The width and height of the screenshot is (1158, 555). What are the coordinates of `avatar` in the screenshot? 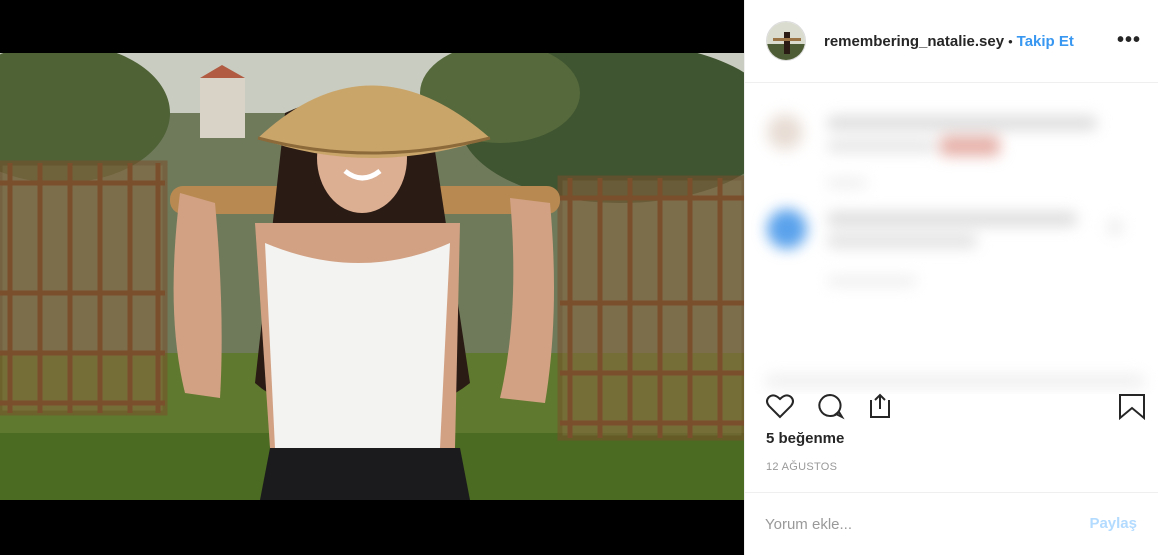 It's located at (786, 41).